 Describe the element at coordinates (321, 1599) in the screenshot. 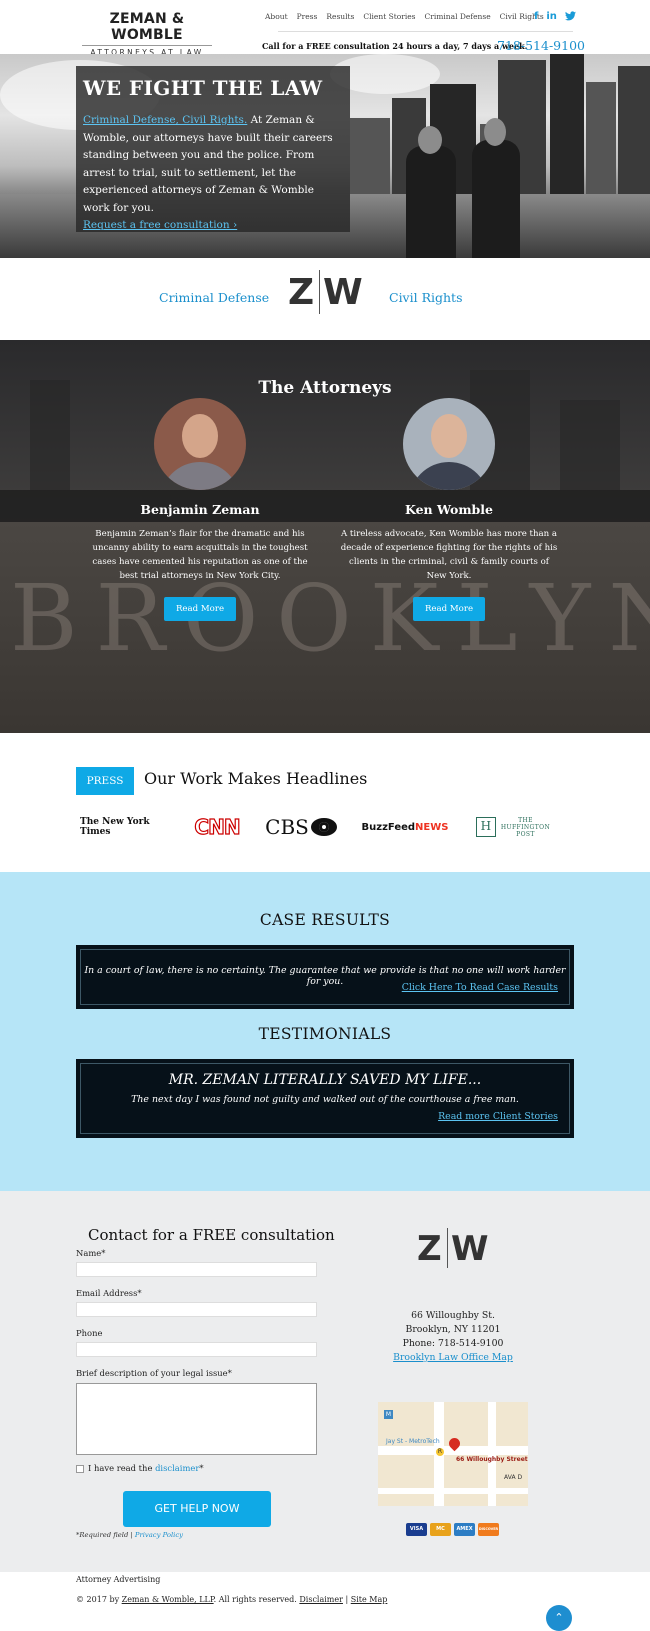

I see `footer-disclaimer-link: Disclaimer` at that location.